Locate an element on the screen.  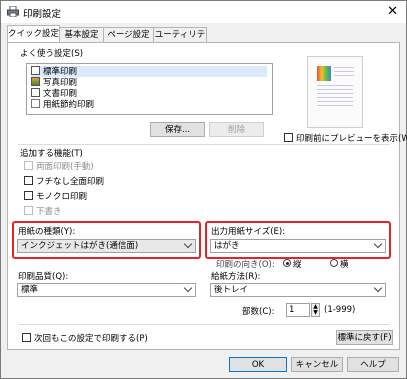
list-item-label: 写真印刷 is located at coordinates (60, 83).